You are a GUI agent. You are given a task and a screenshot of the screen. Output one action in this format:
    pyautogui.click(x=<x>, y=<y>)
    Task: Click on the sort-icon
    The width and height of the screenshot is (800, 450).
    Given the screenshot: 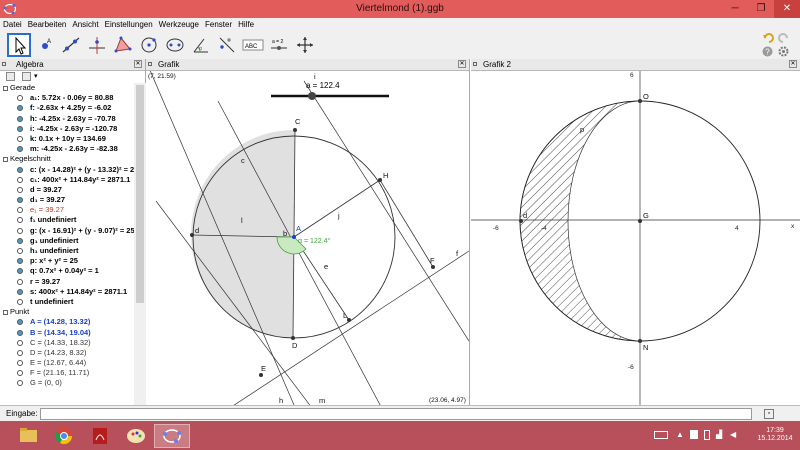 What is the action you would take?
    pyautogui.click(x=26, y=76)
    